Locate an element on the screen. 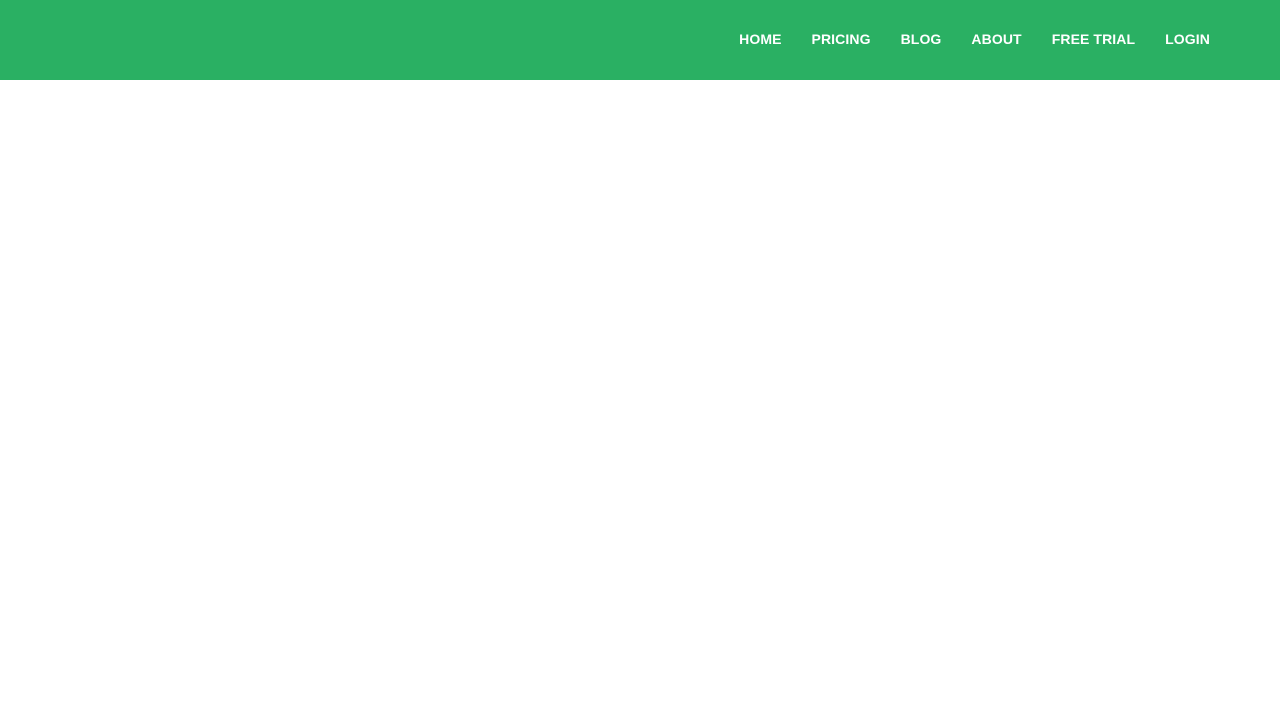 This screenshot has height=720, width=1280. nav-link-login: LOGIN is located at coordinates (1187, 39).